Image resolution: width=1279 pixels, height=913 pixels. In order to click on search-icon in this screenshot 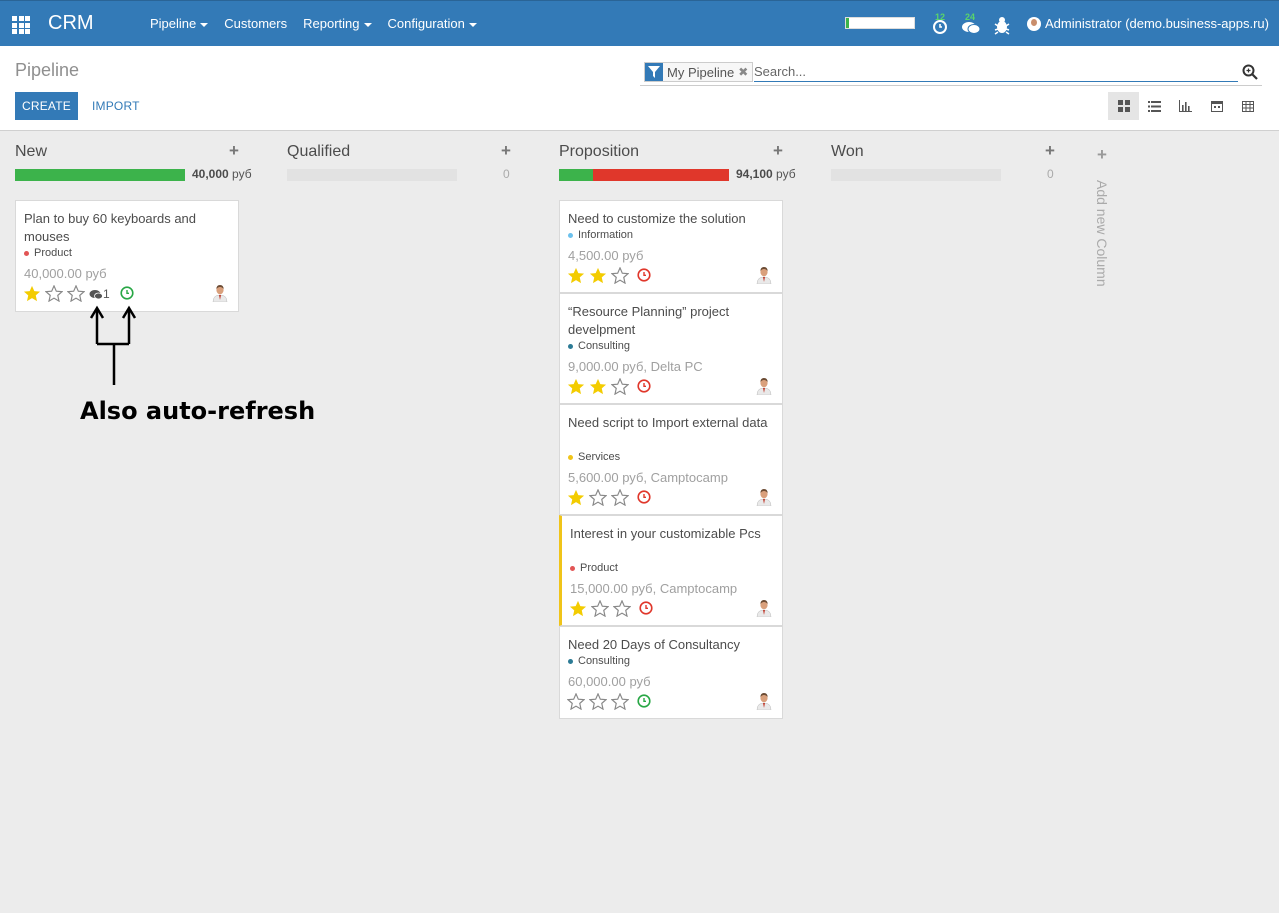, I will do `click(1250, 74)`.